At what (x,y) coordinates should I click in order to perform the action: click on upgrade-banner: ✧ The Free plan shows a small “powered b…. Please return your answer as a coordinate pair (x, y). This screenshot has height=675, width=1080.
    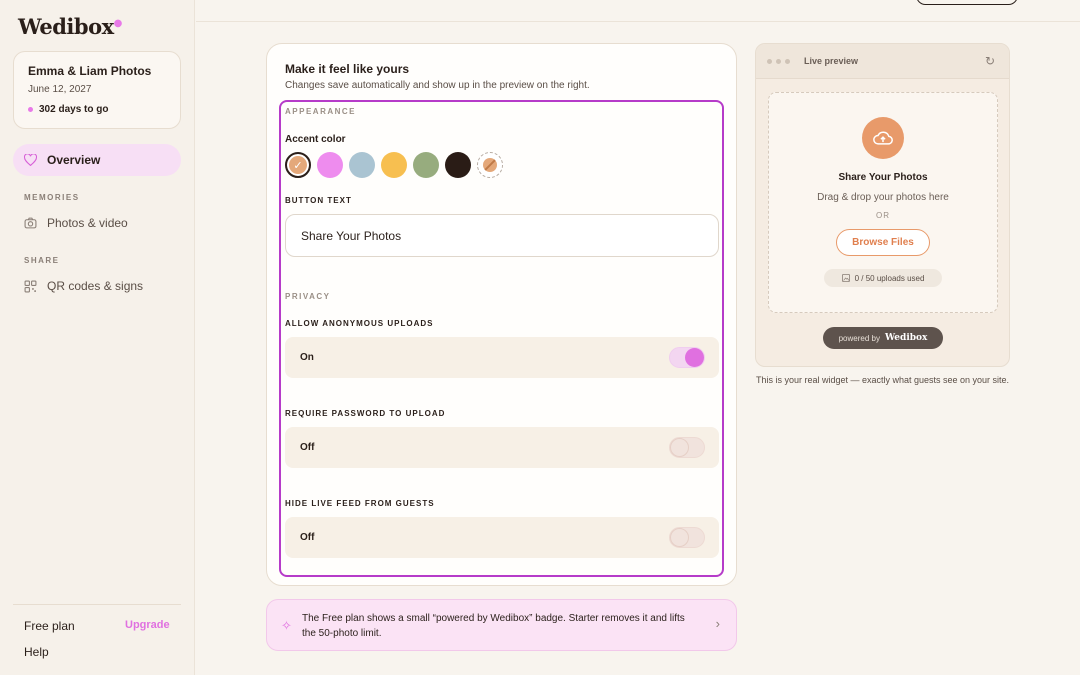
    Looking at the image, I should click on (501, 625).